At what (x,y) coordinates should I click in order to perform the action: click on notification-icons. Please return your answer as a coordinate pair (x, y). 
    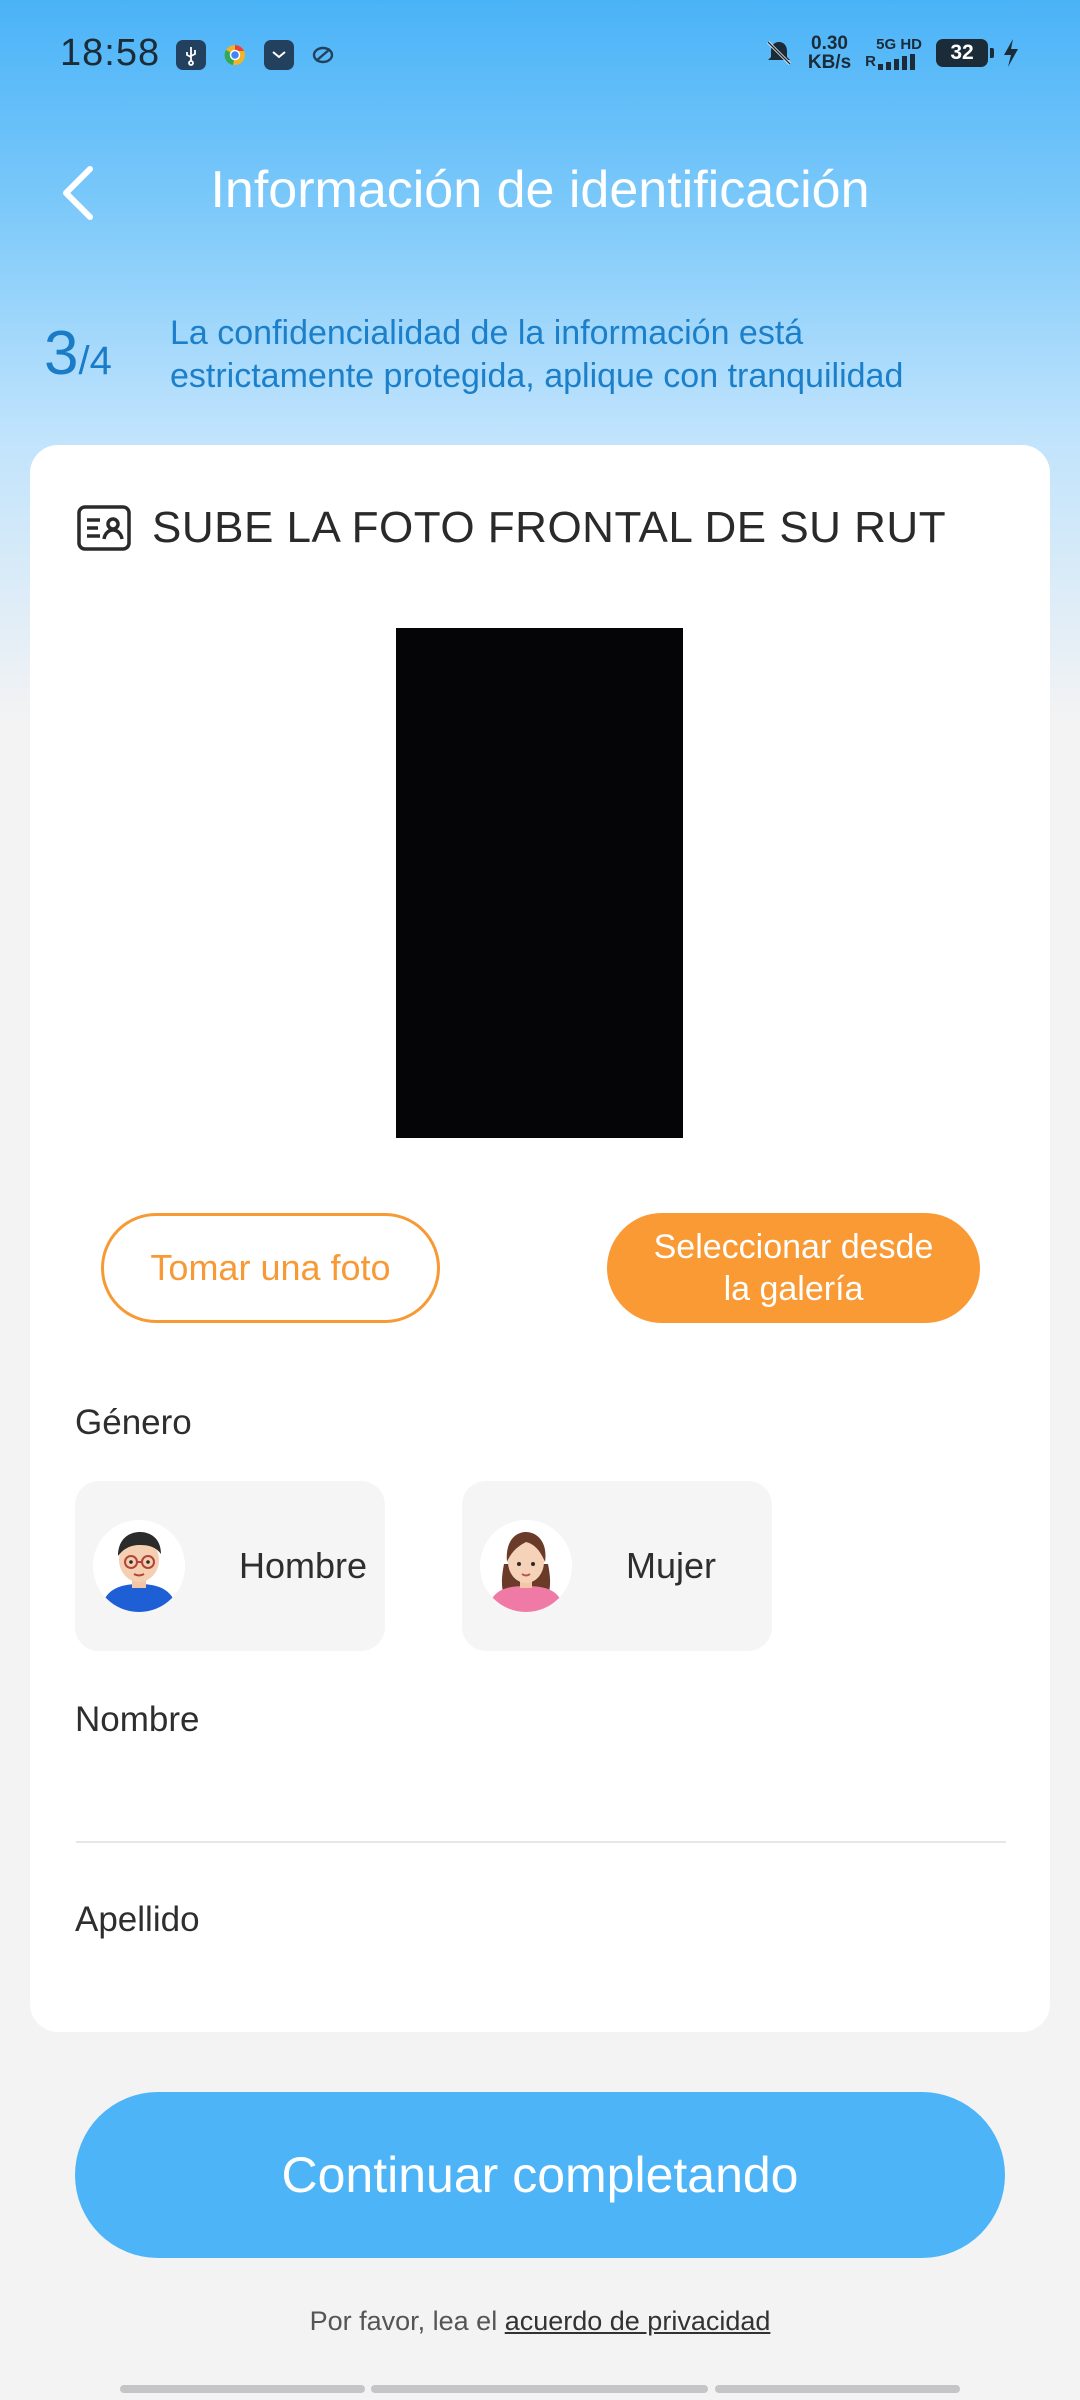
    Looking at the image, I should click on (257, 55).